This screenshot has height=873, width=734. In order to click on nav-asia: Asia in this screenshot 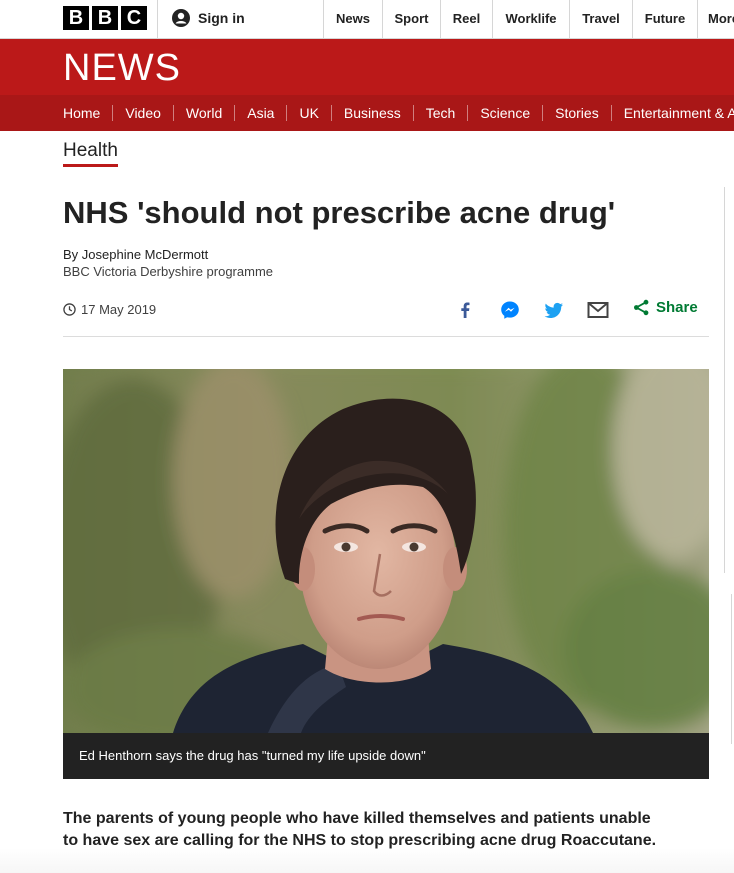, I will do `click(260, 113)`.